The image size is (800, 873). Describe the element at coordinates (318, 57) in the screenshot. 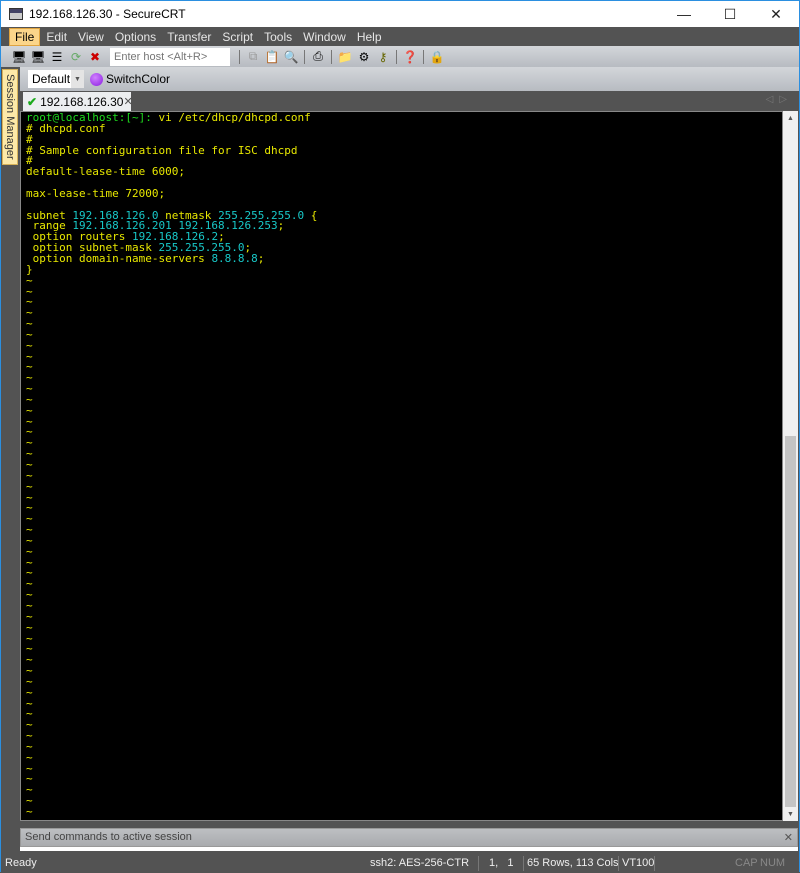

I see `print-icon: ⎙` at that location.